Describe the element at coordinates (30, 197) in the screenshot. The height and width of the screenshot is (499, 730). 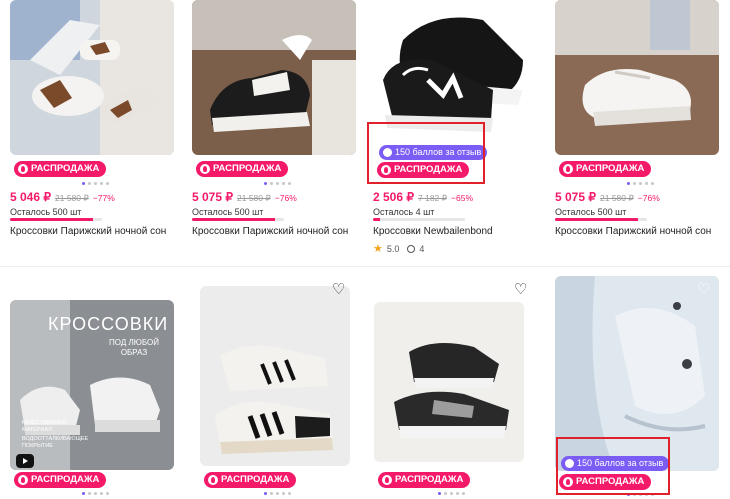
I see `price: 5 046 ₽` at that location.